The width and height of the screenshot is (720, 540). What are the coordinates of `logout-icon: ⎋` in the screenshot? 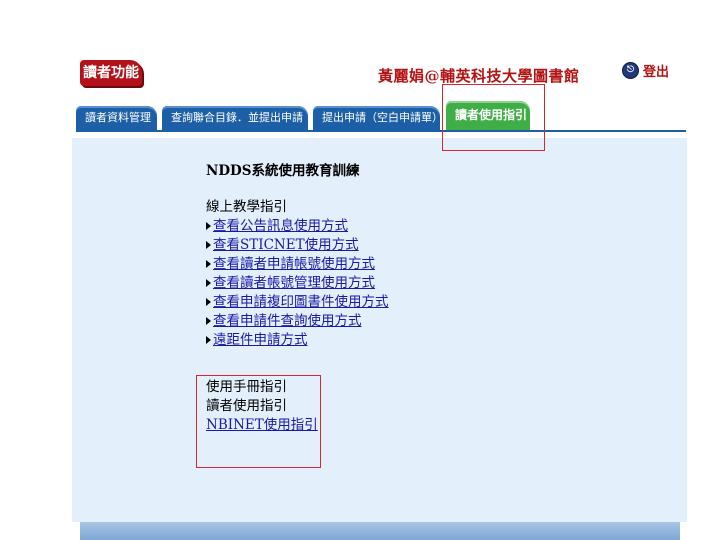 It's located at (630, 70).